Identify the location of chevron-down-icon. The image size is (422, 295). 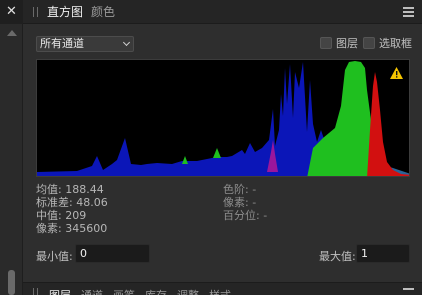
(126, 42).